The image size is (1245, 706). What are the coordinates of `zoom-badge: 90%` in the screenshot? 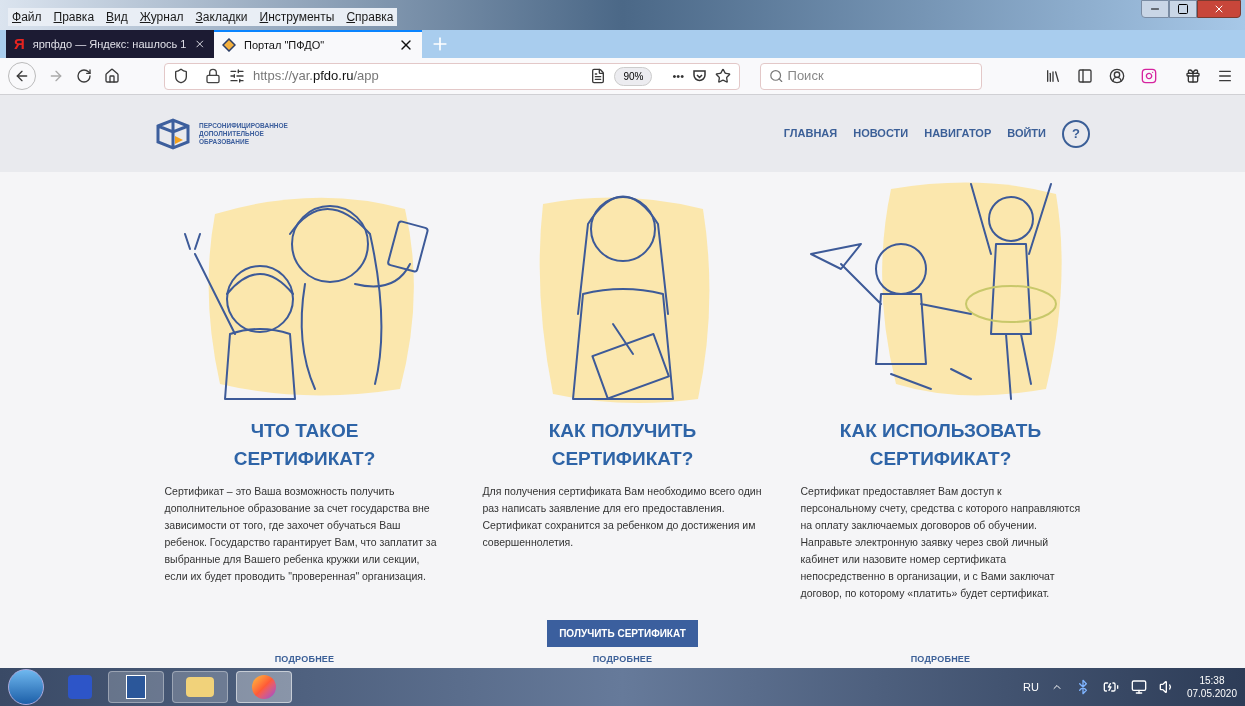 It's located at (633, 76).